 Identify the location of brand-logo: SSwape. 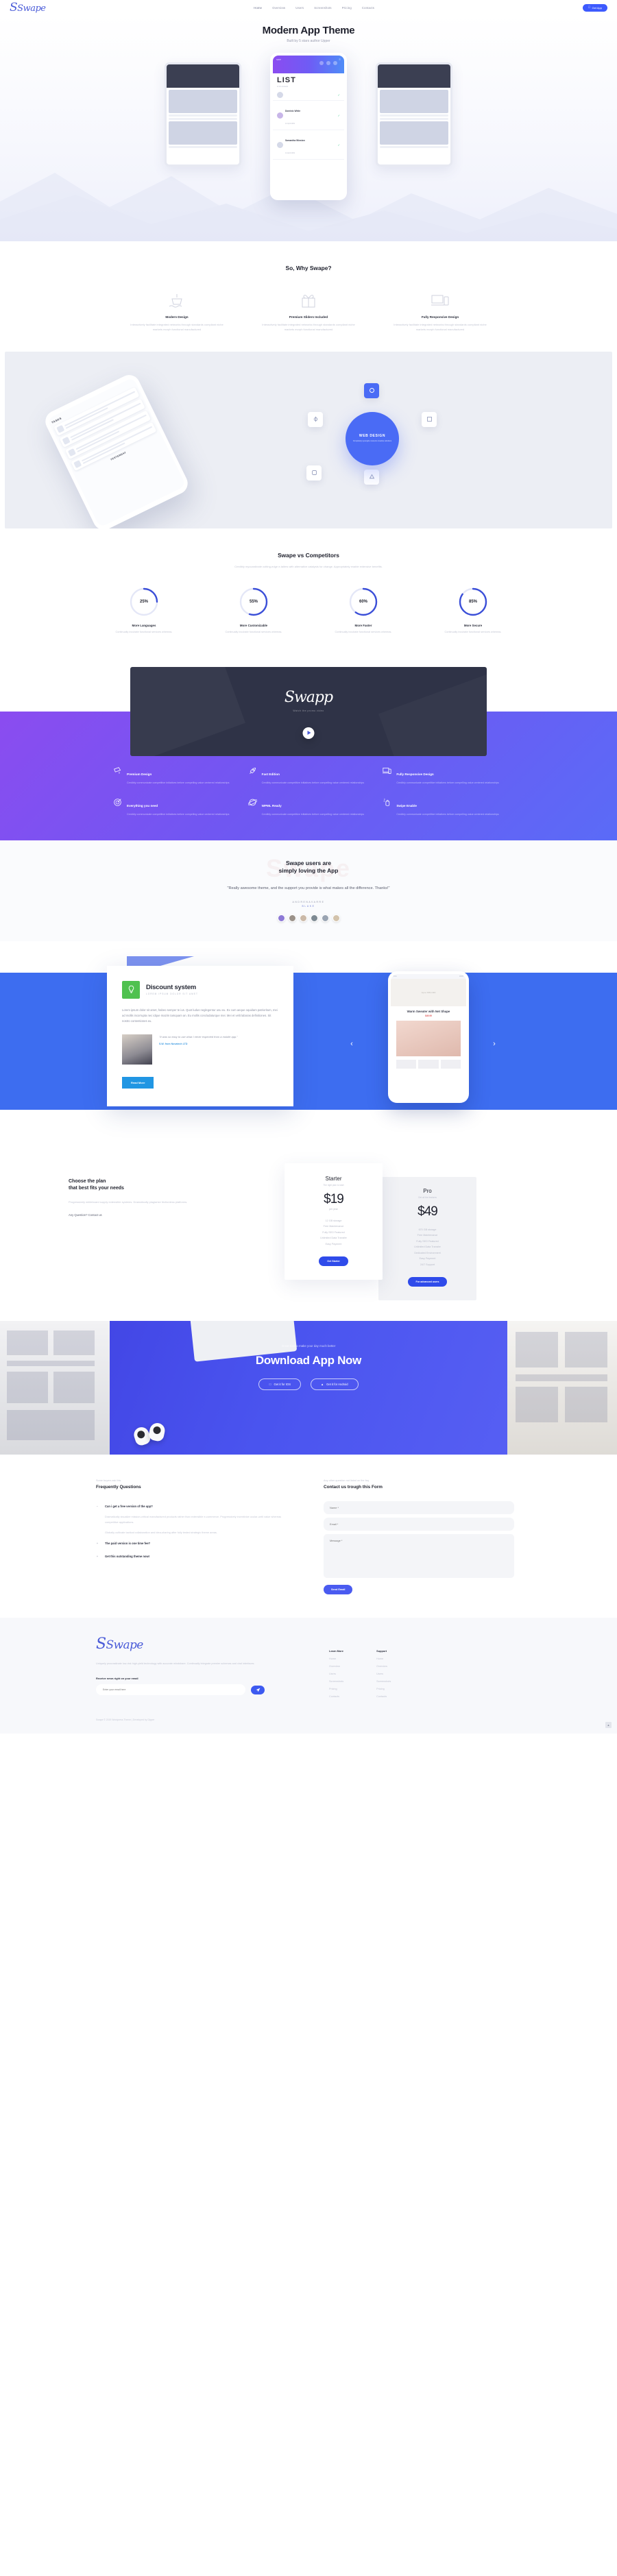
(28, 7).